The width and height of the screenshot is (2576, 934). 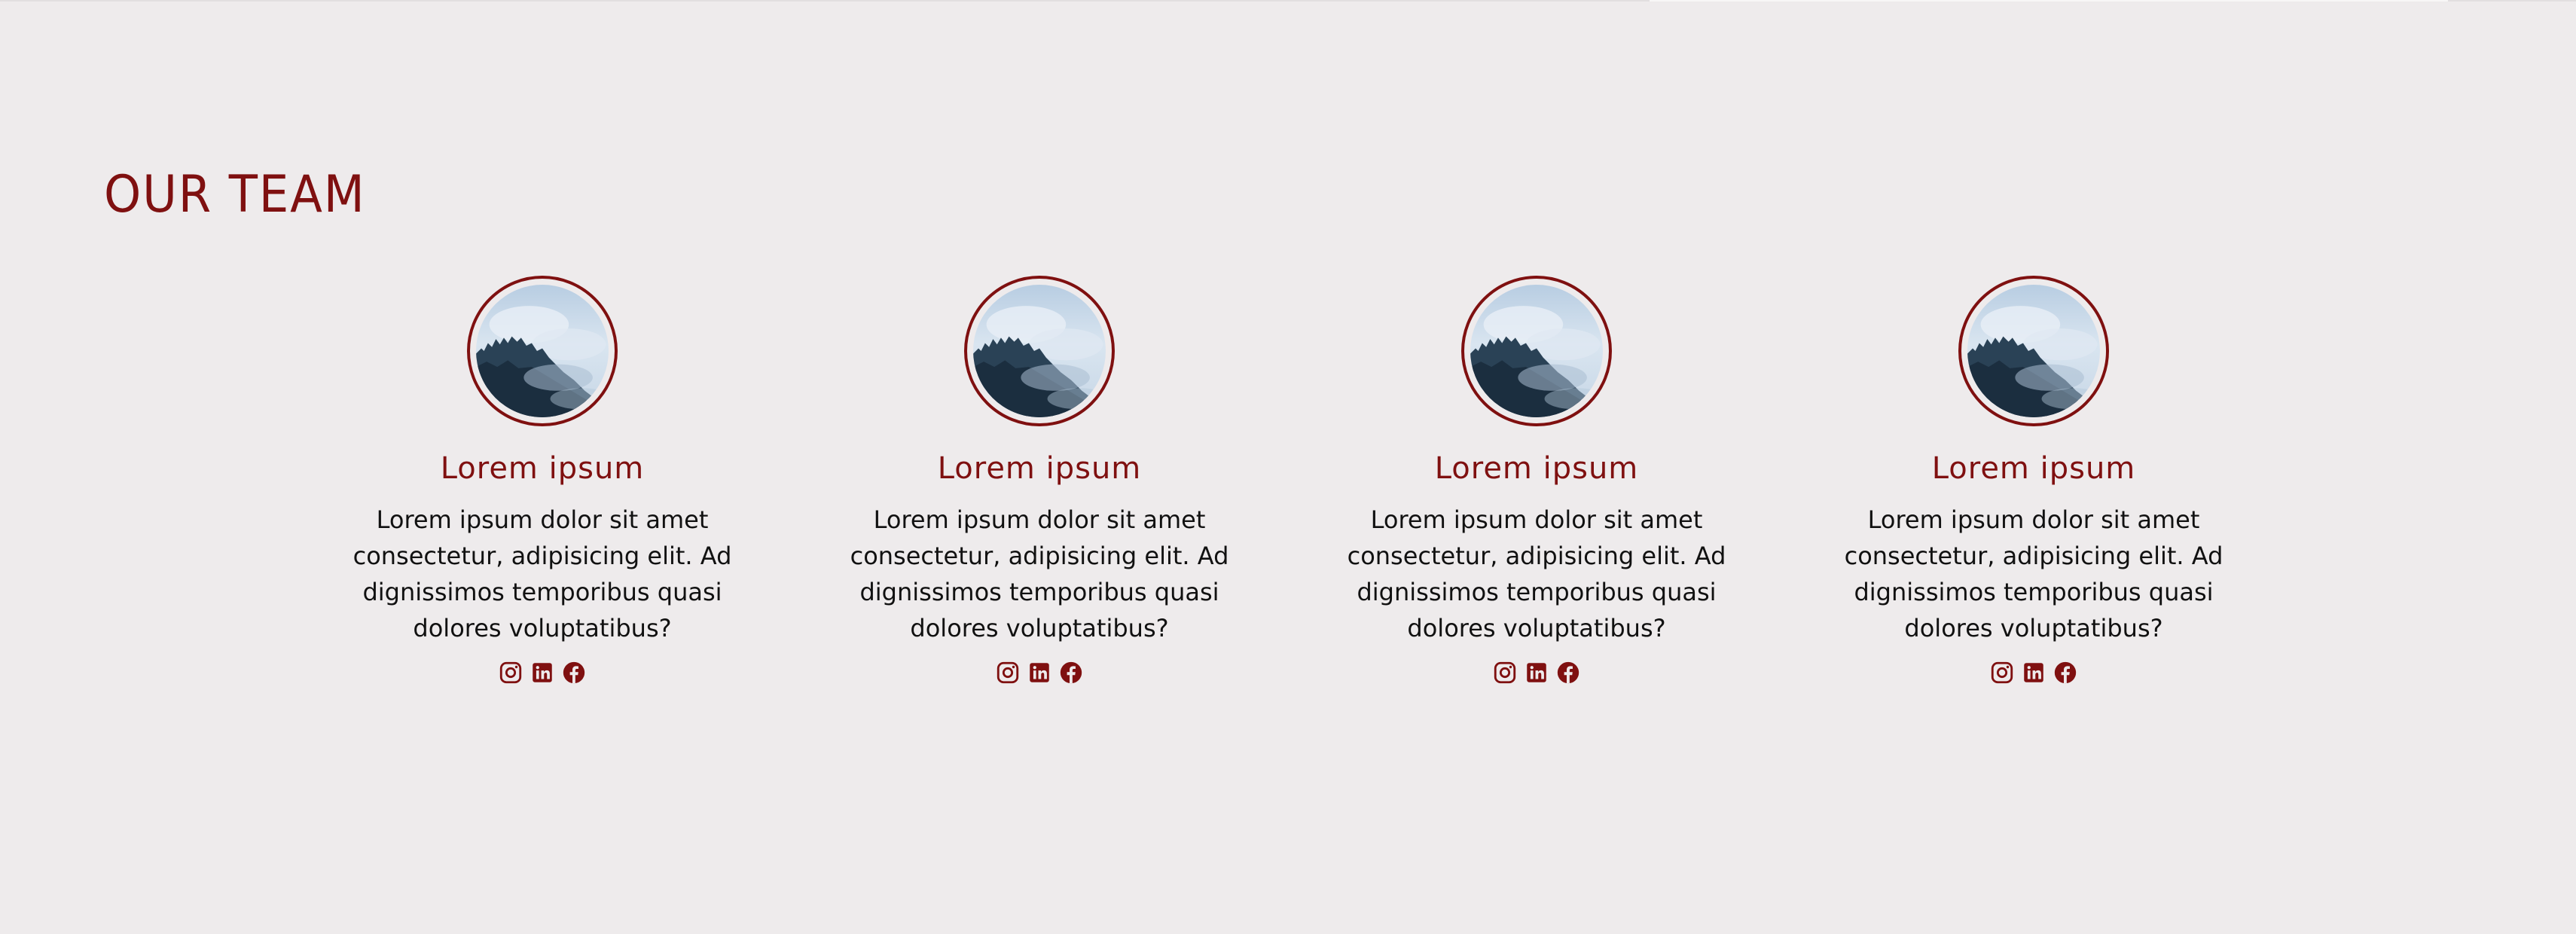 What do you see at coordinates (2049, 1) in the screenshot?
I see `top-border-highlight` at bounding box center [2049, 1].